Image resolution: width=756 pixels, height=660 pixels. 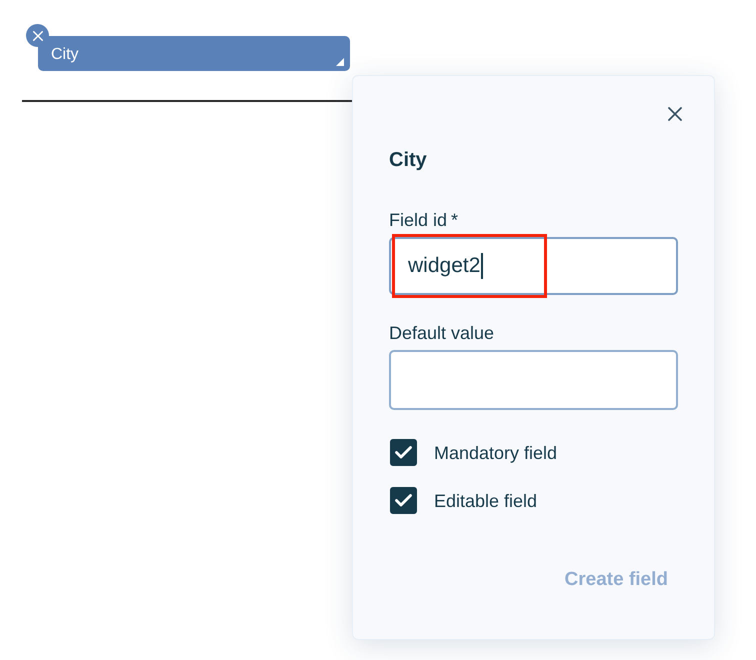 I want to click on checkbox-label: Mandatory field, so click(x=496, y=453).